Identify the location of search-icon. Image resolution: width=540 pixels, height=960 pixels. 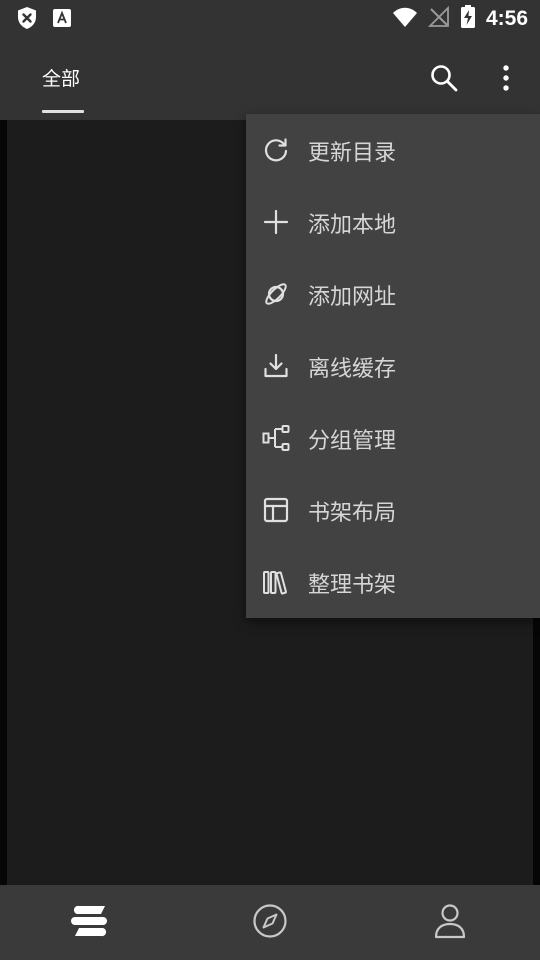
(444, 78).